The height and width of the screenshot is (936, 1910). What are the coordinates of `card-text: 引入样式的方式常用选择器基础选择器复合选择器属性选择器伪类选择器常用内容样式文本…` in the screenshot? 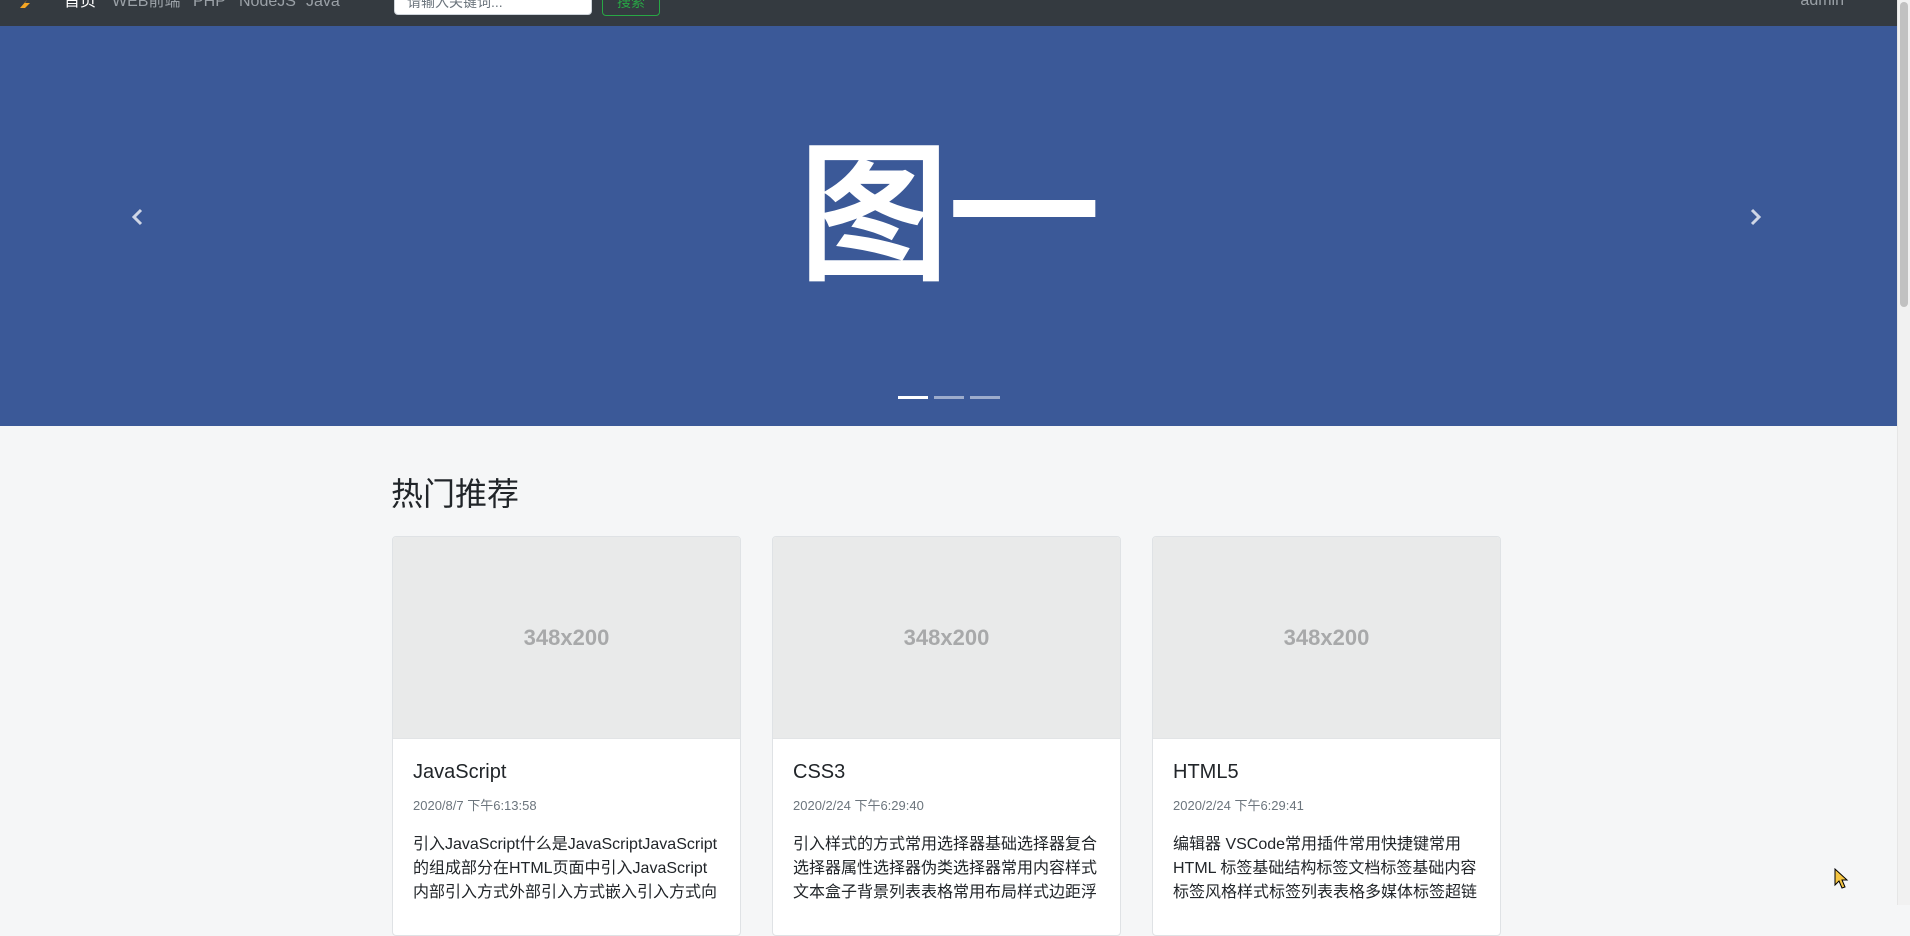 It's located at (945, 868).